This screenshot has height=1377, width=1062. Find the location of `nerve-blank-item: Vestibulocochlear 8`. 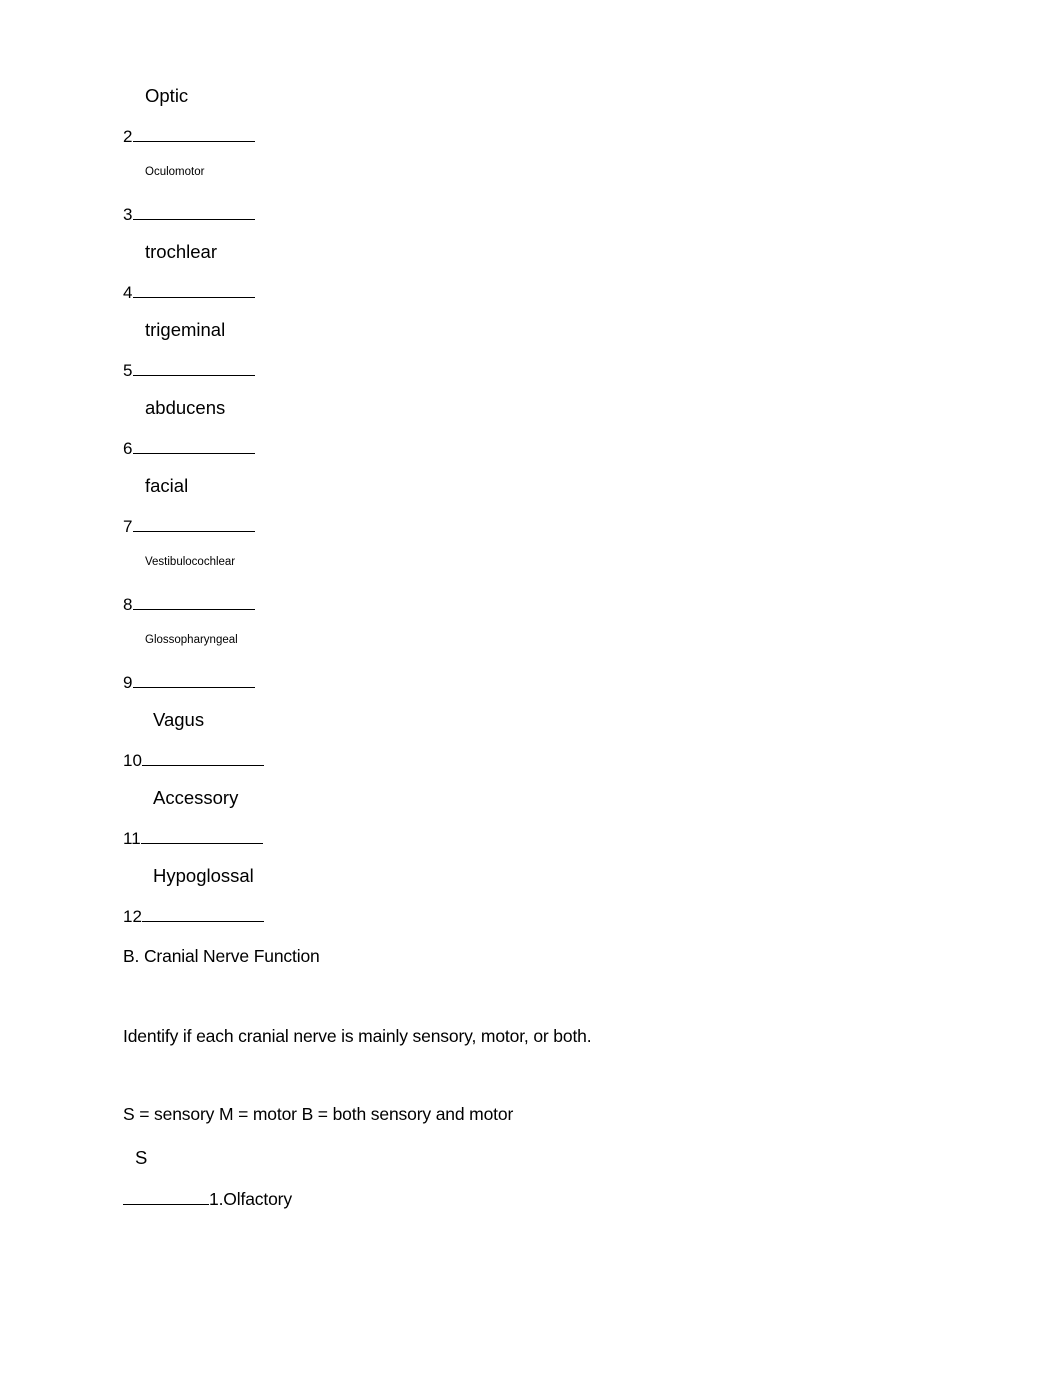

nerve-blank-item: Vestibulocochlear 8 is located at coordinates (473, 591).